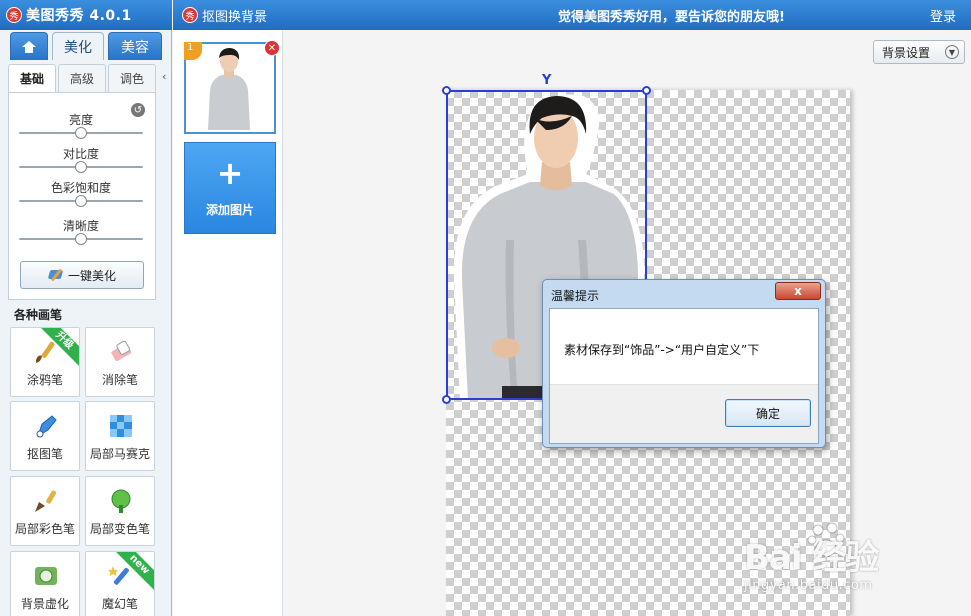 The height and width of the screenshot is (616, 971). What do you see at coordinates (235, 17) in the screenshot?
I see `window-title: 抠图换背景` at bounding box center [235, 17].